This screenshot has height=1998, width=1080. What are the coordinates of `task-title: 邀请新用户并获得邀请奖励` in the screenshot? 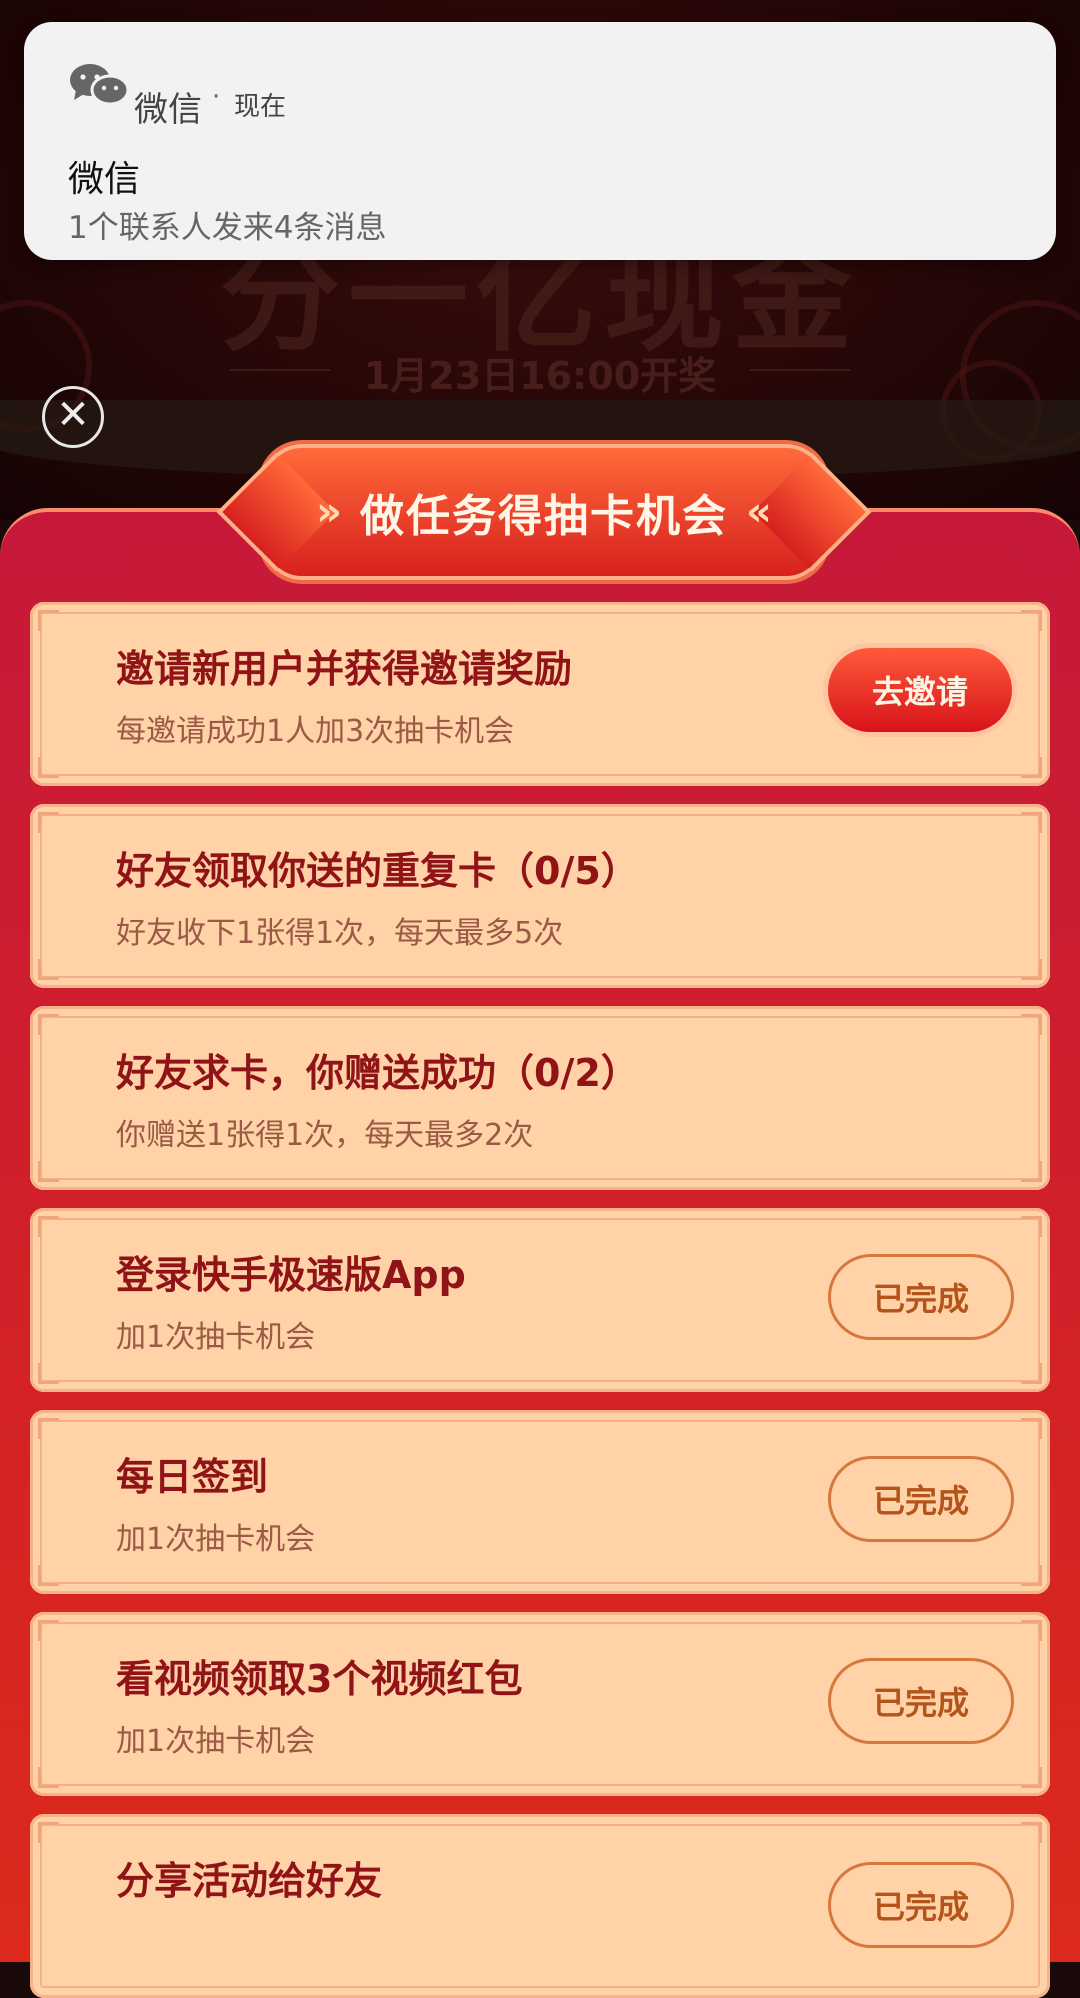 It's located at (344, 669).